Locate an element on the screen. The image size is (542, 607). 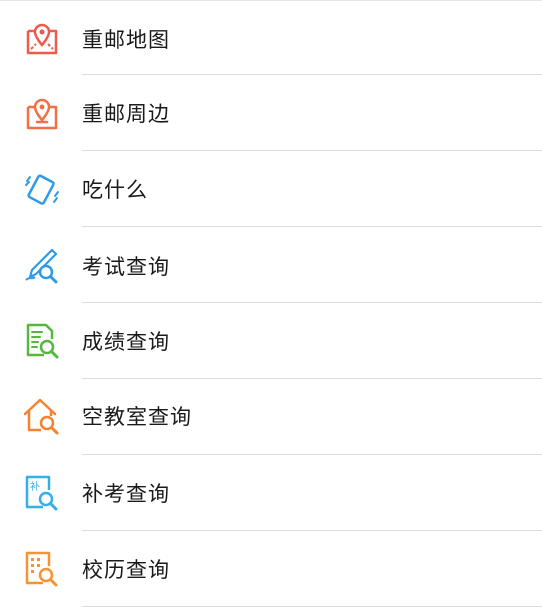
divider is located at coordinates (312, 226).